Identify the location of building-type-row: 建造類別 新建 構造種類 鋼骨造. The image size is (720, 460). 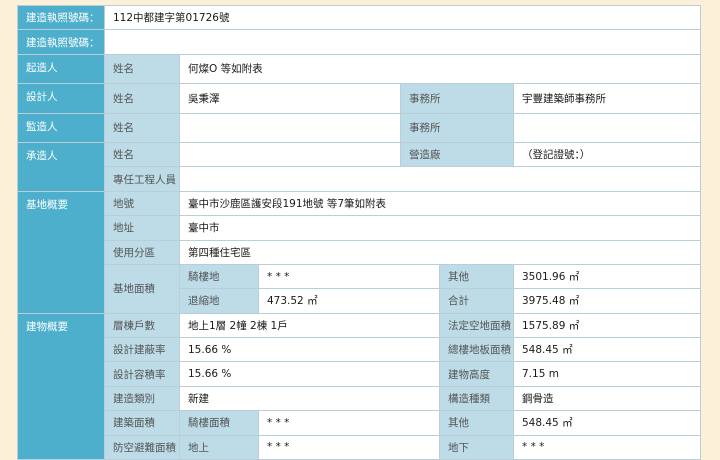
(360, 398).